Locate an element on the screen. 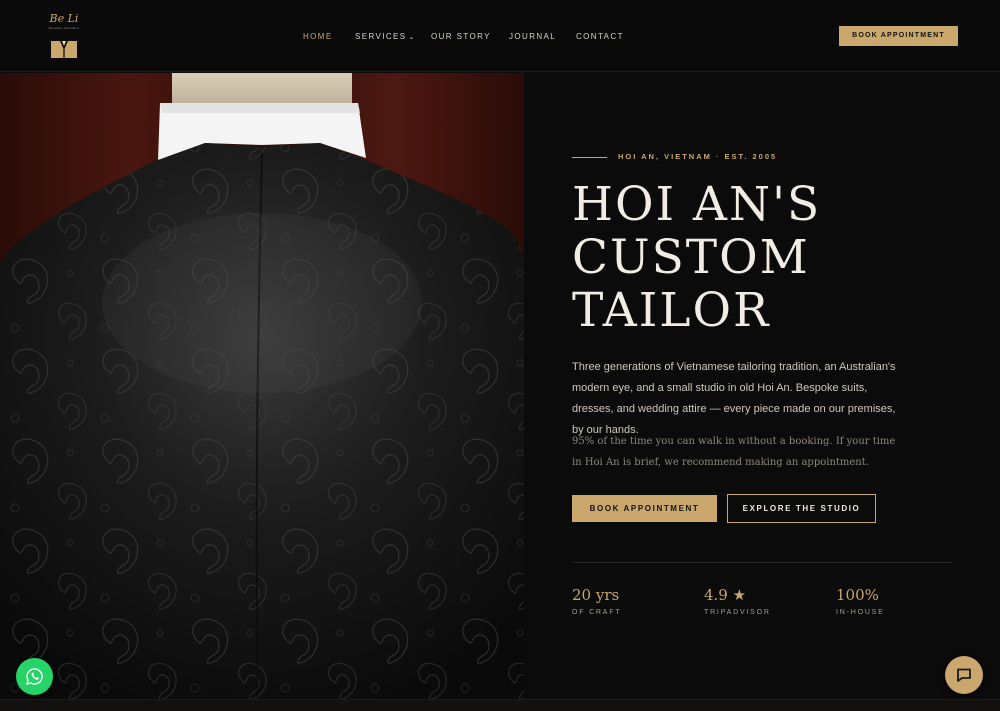 The image size is (1000, 711). hero-title: HOI AN'S CUSTOM TAILOR is located at coordinates (772, 257).